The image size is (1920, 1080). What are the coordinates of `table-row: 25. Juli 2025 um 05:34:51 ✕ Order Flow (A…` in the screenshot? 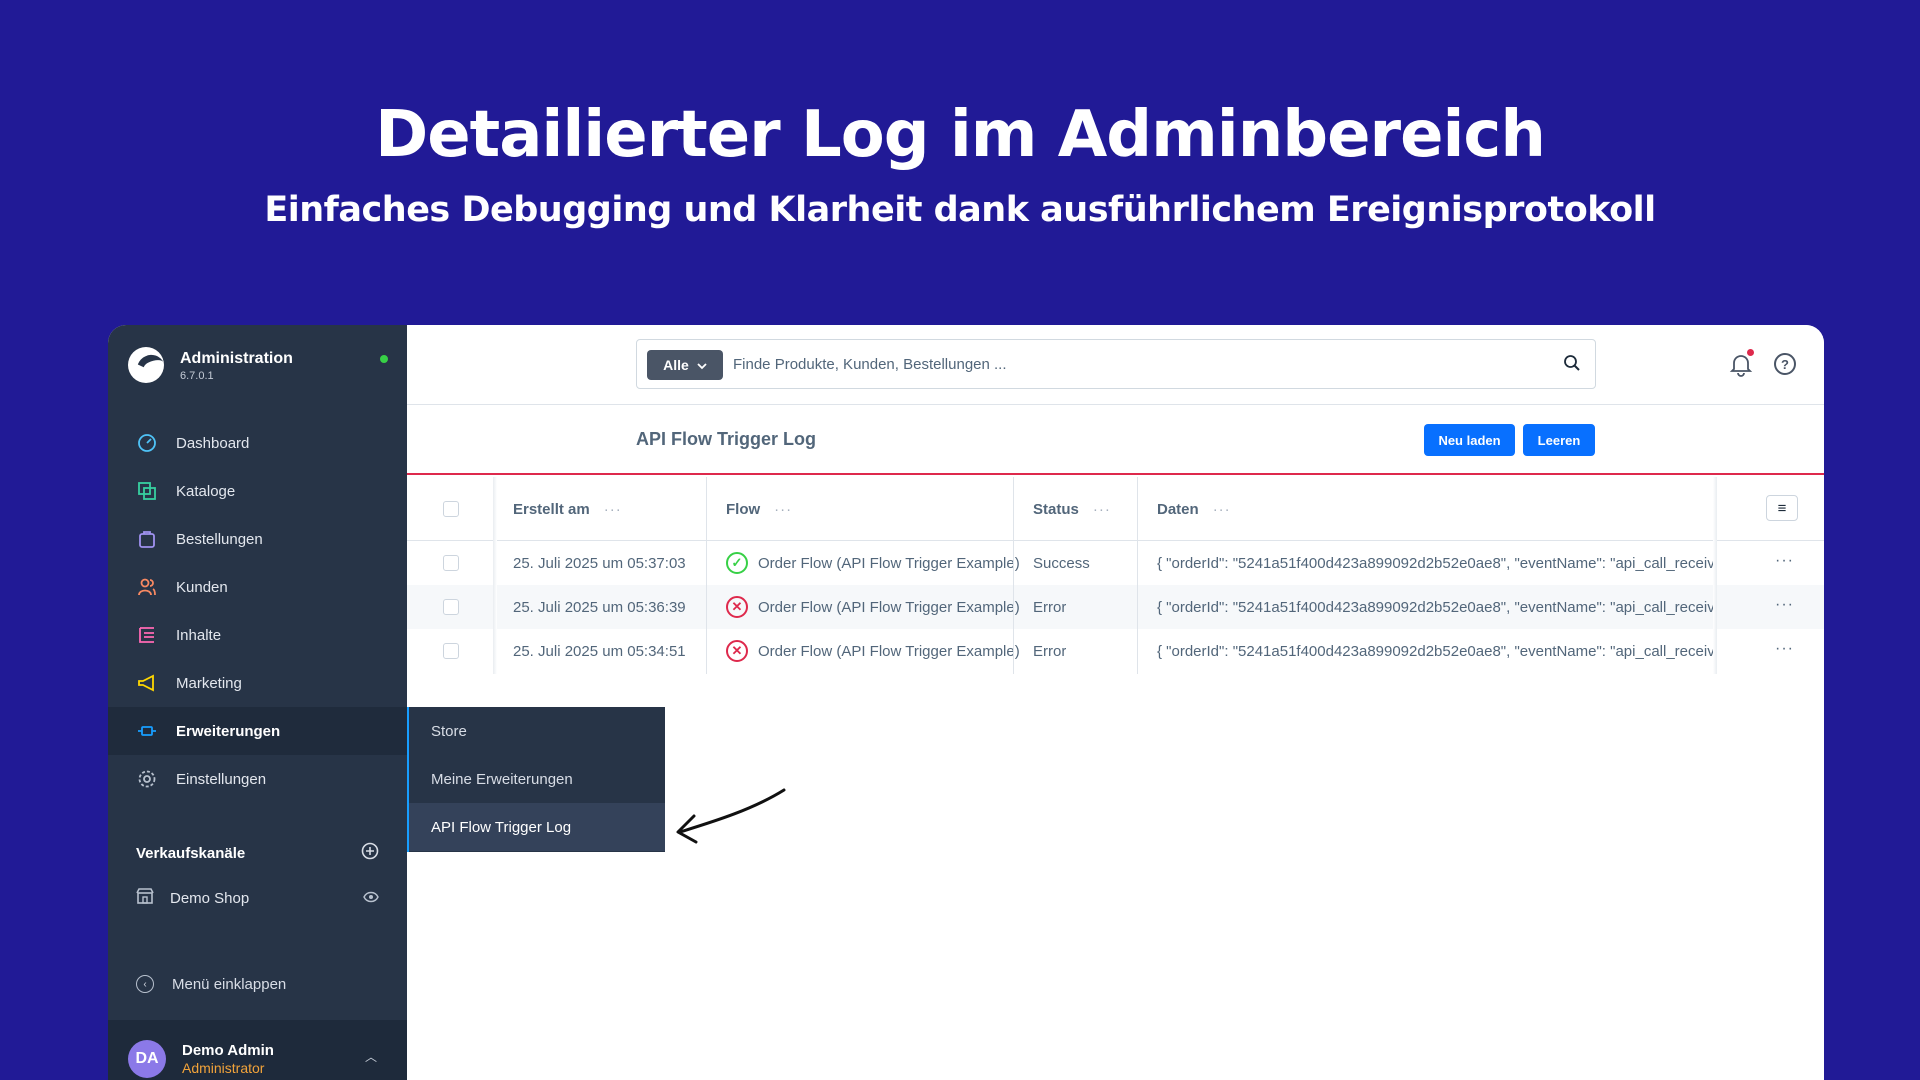 It's located at (1115, 651).